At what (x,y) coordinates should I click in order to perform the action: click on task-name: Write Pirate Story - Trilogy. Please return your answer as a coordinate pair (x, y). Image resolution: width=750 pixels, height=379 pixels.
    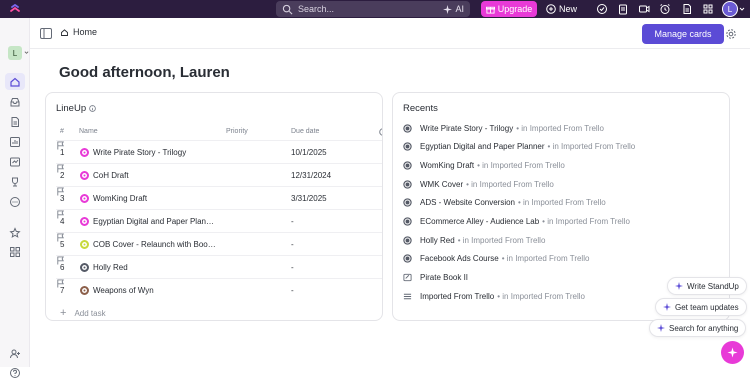
    Looking at the image, I should click on (155, 152).